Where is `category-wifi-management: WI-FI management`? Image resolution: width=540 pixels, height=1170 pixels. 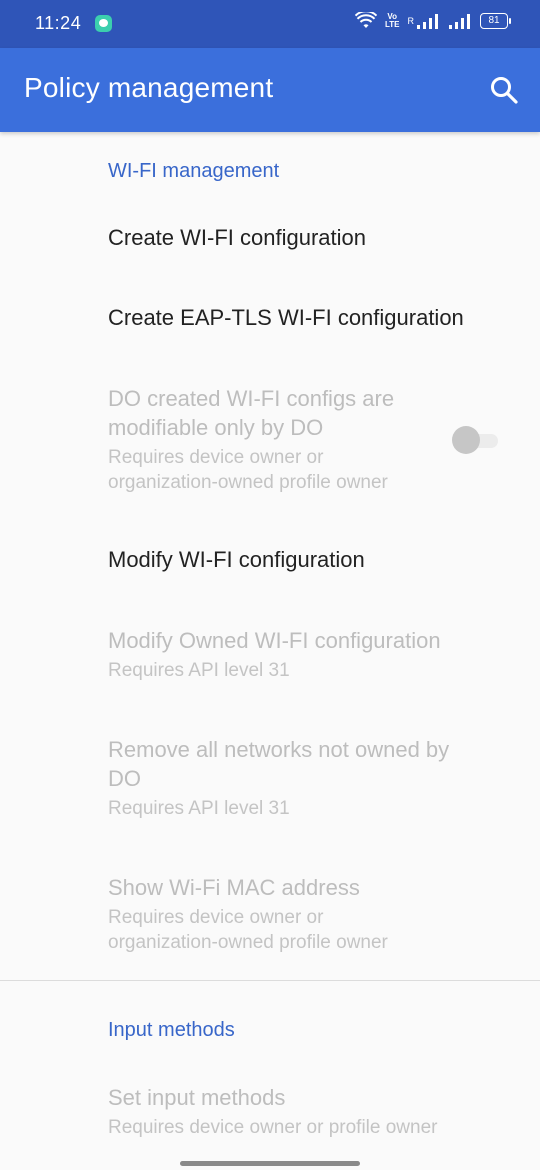 category-wifi-management: WI-FI management is located at coordinates (194, 171).